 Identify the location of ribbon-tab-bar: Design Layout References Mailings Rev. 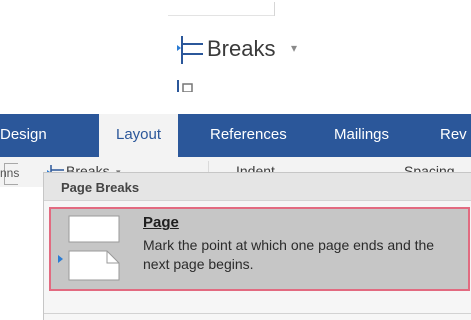
(235, 135).